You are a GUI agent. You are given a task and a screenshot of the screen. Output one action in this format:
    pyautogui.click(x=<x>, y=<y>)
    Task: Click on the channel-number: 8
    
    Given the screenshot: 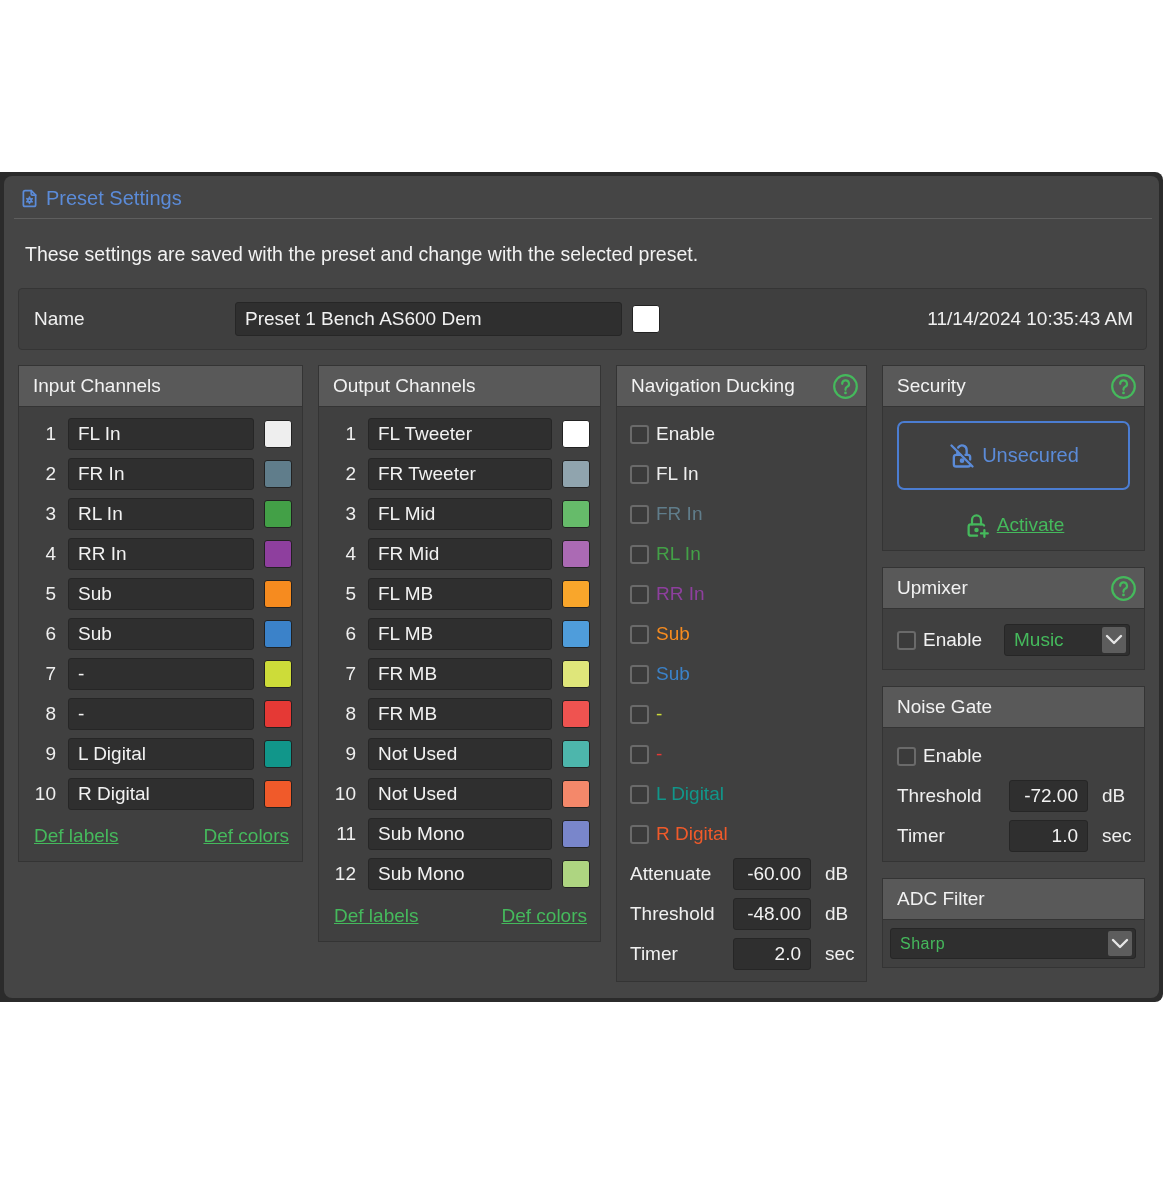 What is the action you would take?
    pyautogui.click(x=50, y=714)
    